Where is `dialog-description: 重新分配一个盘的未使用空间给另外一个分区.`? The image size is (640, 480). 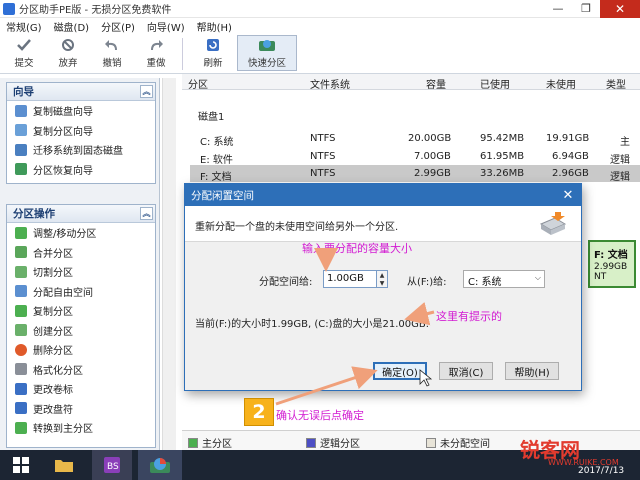 dialog-description: 重新分配一个盘的未使用空间给另外一个分区. is located at coordinates (297, 227).